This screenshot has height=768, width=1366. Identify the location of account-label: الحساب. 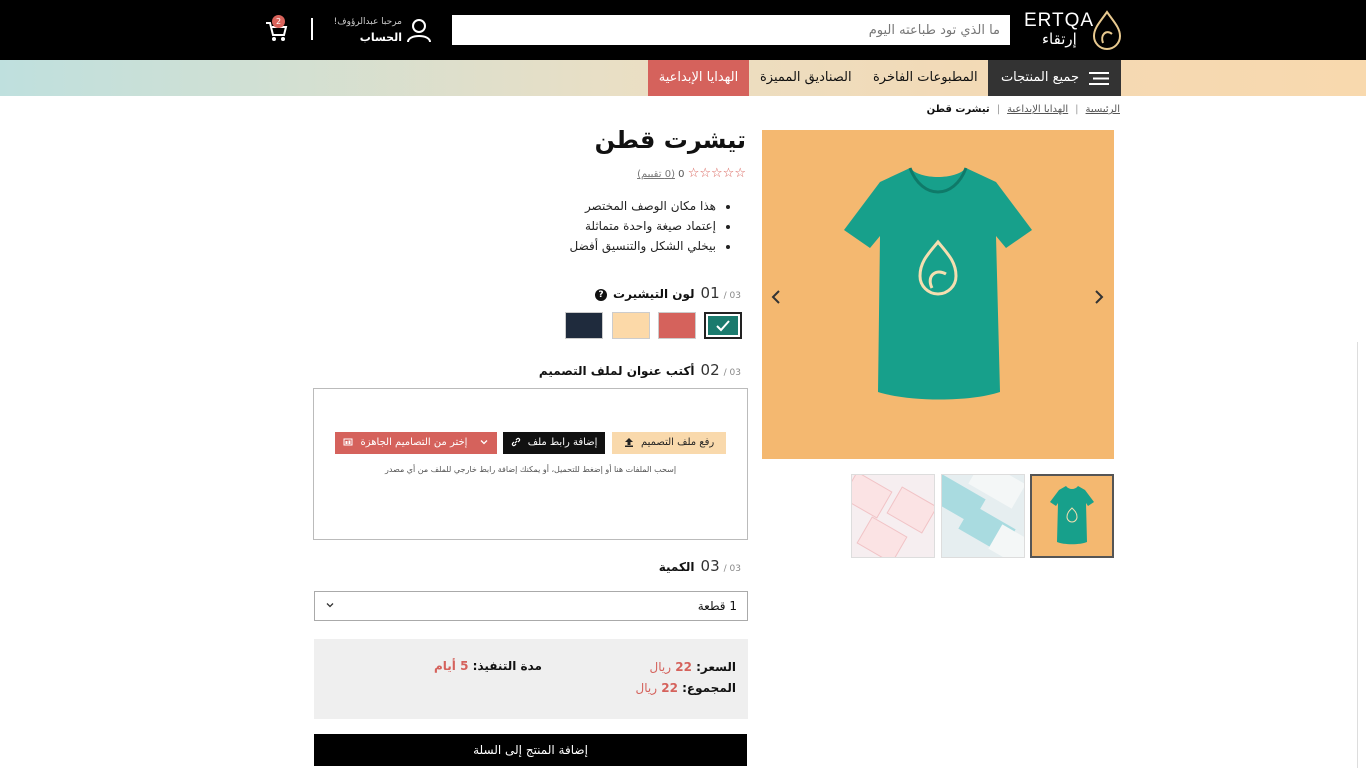
(380, 37).